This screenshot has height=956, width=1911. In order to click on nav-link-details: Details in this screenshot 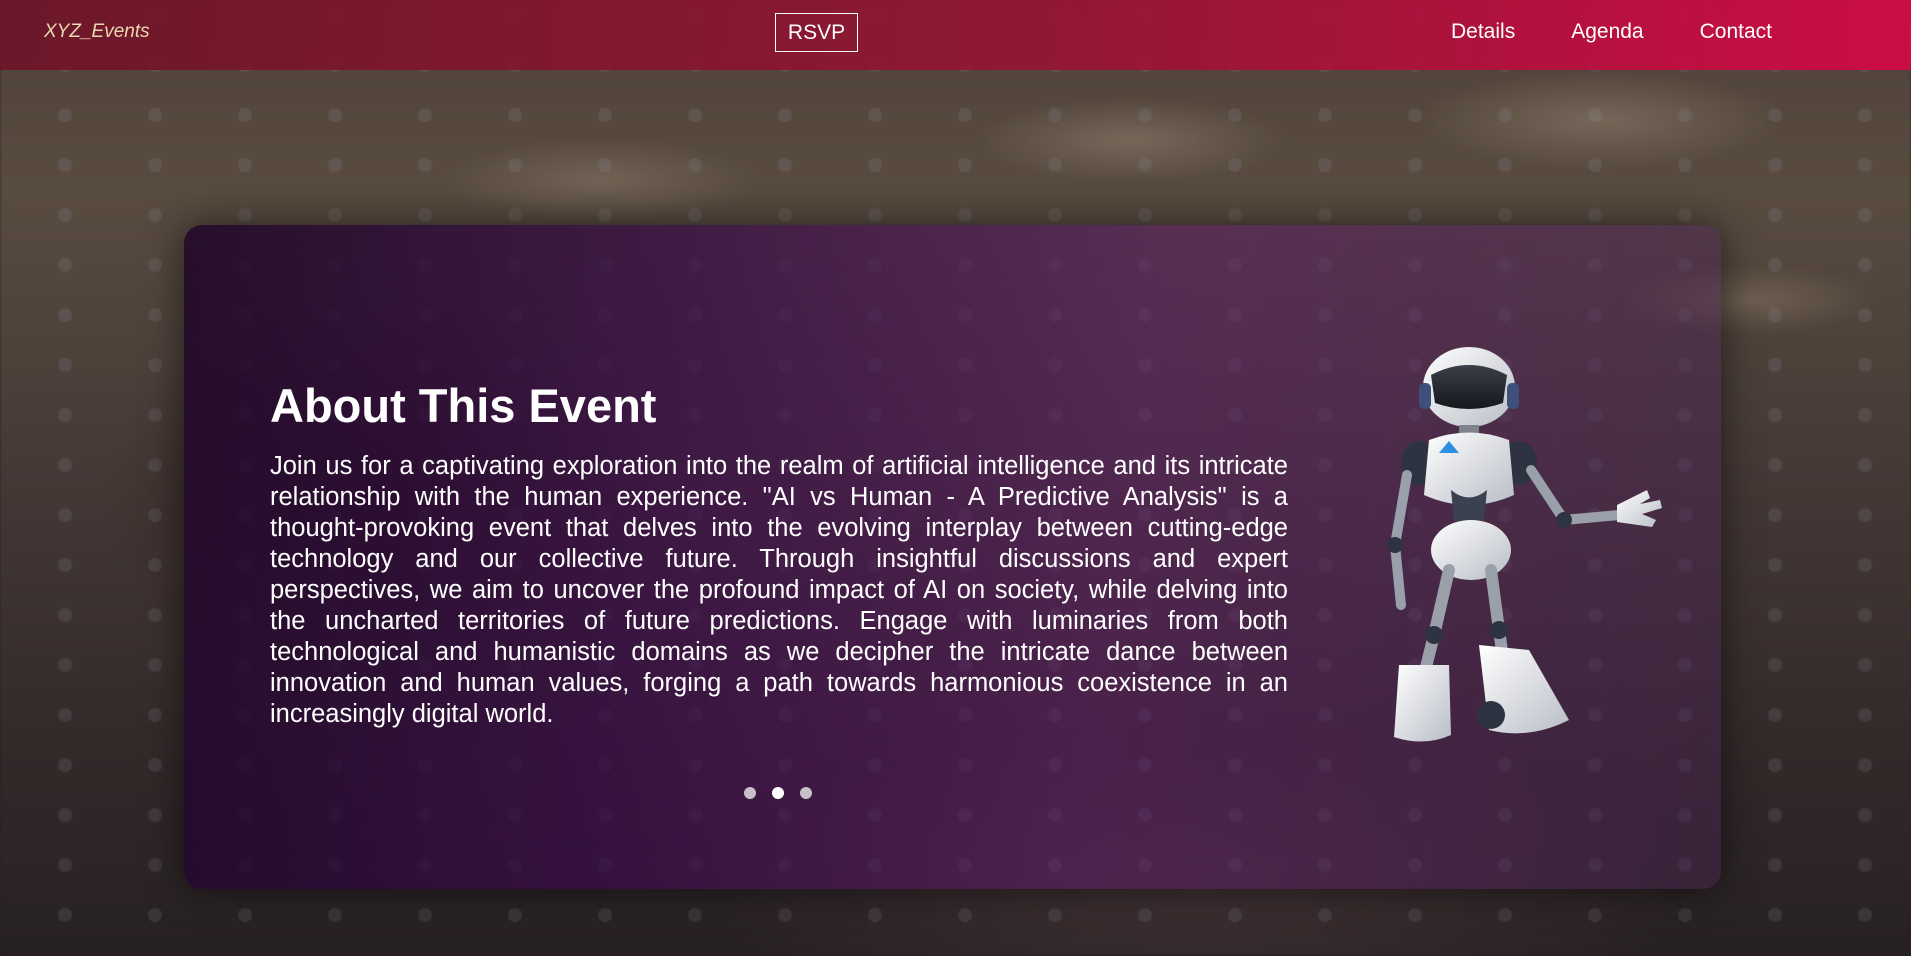, I will do `click(1483, 32)`.